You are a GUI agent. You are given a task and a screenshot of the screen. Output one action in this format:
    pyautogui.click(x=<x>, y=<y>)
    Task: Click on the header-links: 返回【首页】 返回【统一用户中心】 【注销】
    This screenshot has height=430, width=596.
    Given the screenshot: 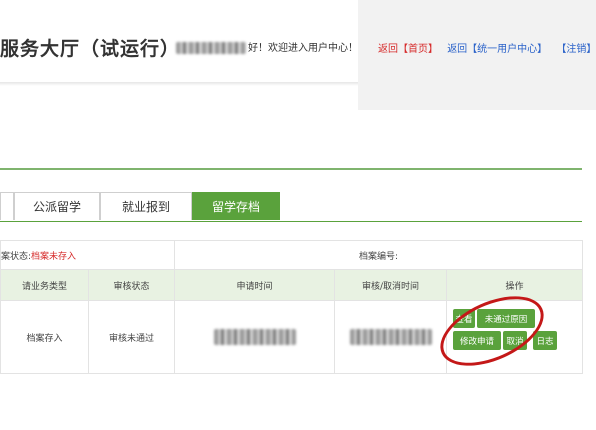 What is the action you would take?
    pyautogui.click(x=487, y=47)
    